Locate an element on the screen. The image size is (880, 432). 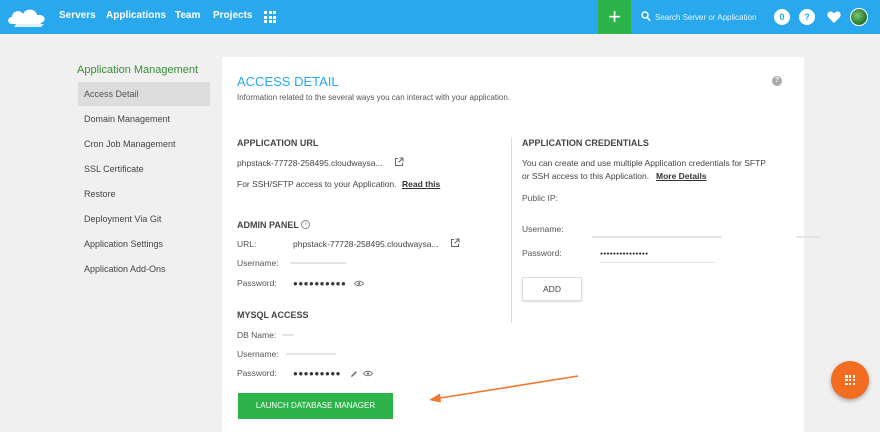
admin-url-label: URL: is located at coordinates (247, 244).